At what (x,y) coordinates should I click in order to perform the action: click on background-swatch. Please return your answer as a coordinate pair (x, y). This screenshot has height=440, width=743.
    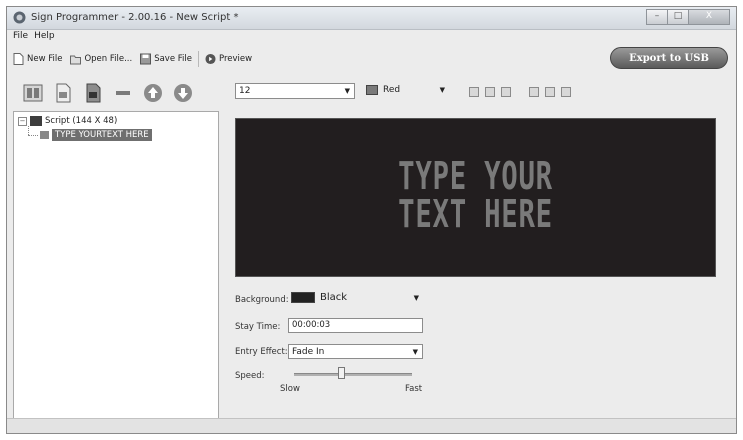
    Looking at the image, I should click on (303, 297).